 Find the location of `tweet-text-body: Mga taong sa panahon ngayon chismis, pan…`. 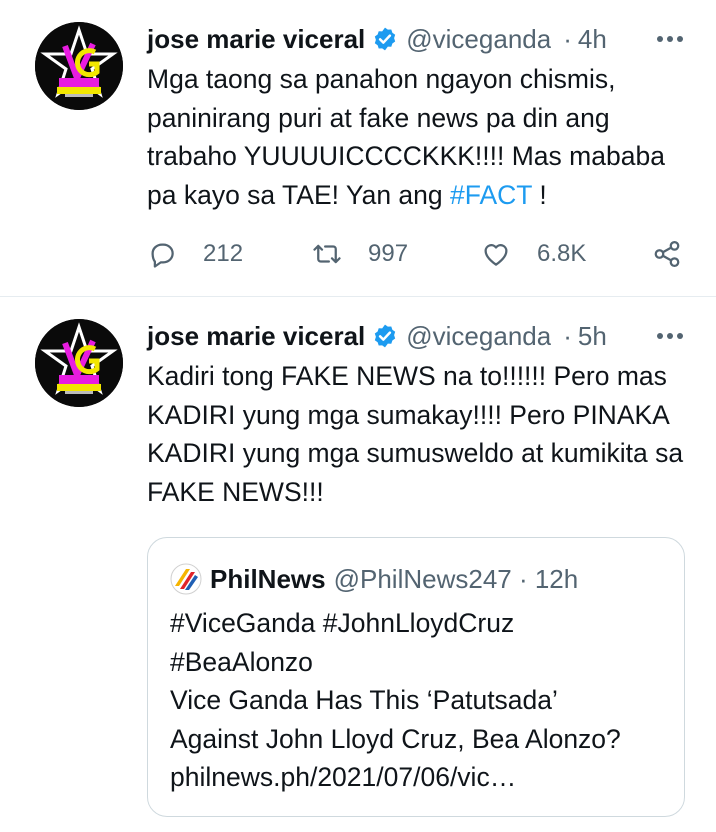

tweet-text-body: Mga taong sa panahon ngayon chismis, pan… is located at coordinates (406, 137).